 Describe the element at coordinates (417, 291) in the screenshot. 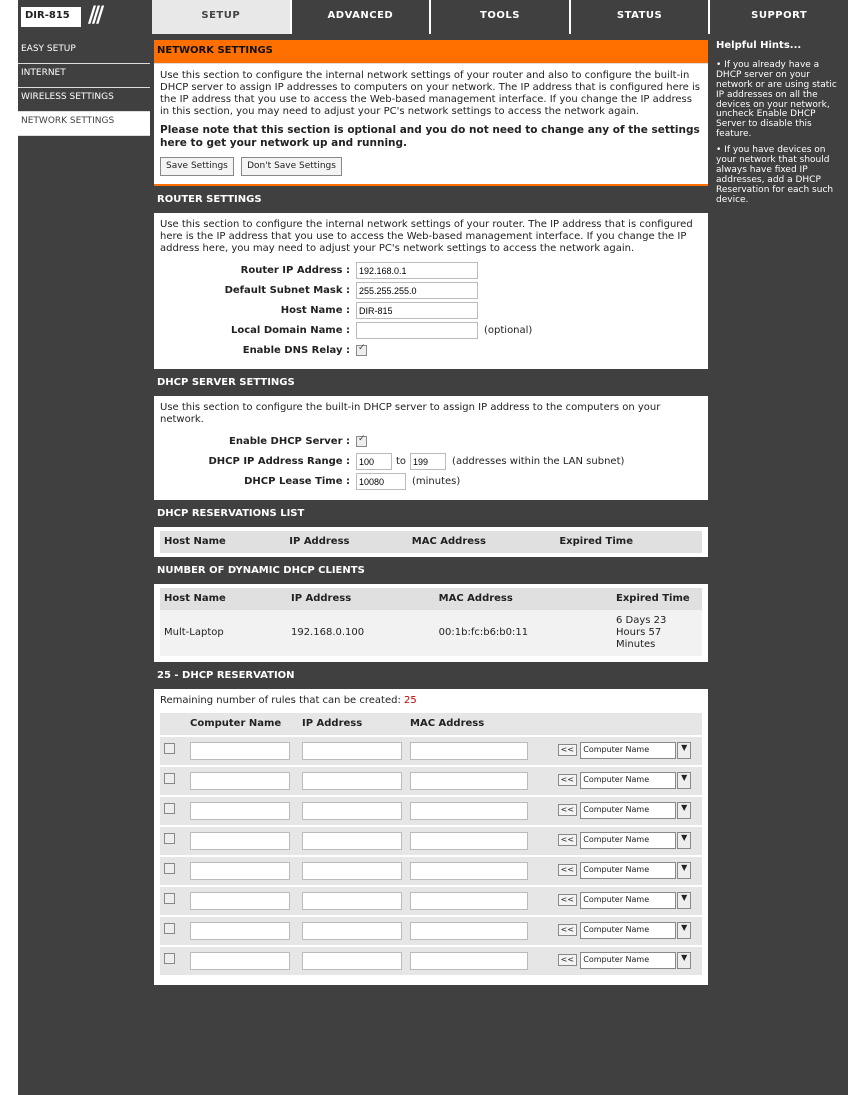

I see `subnet-mask-input` at that location.